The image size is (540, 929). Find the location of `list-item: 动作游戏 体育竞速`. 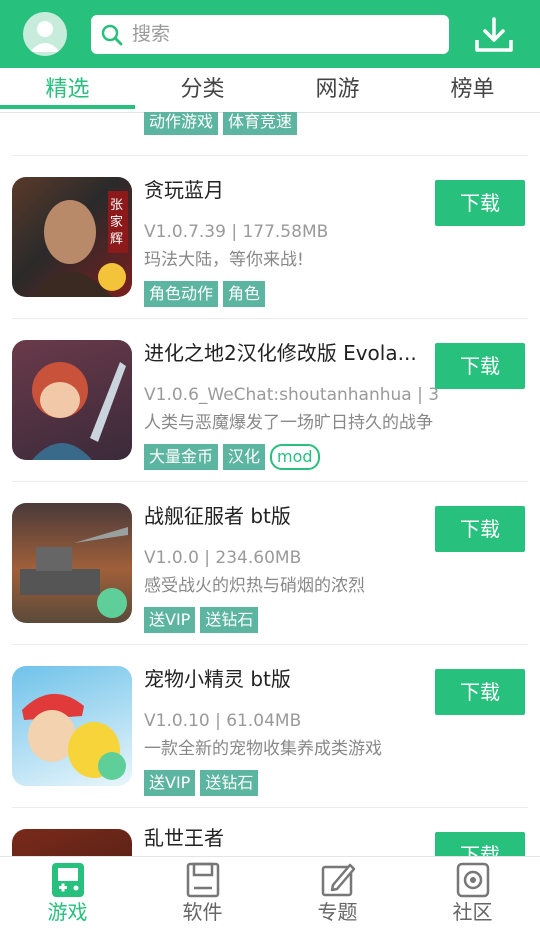

list-item: 动作游戏 体育竞速 is located at coordinates (270, 133).